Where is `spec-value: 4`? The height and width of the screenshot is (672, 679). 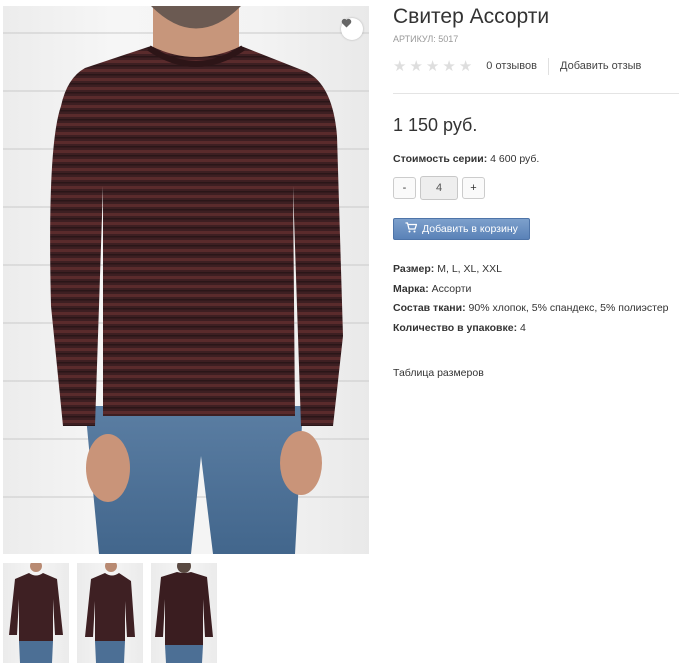 spec-value: 4 is located at coordinates (523, 327).